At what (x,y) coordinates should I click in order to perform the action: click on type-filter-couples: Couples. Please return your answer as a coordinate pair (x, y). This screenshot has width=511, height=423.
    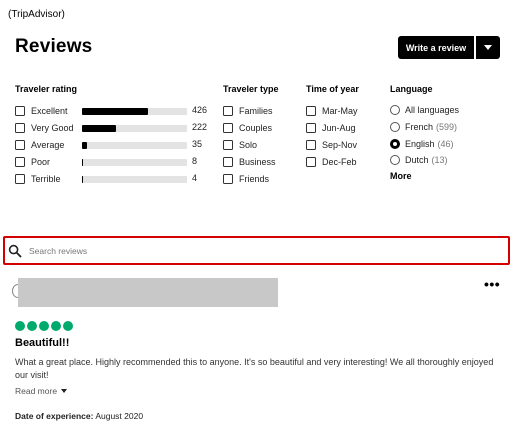
    Looking at the image, I should click on (247, 128).